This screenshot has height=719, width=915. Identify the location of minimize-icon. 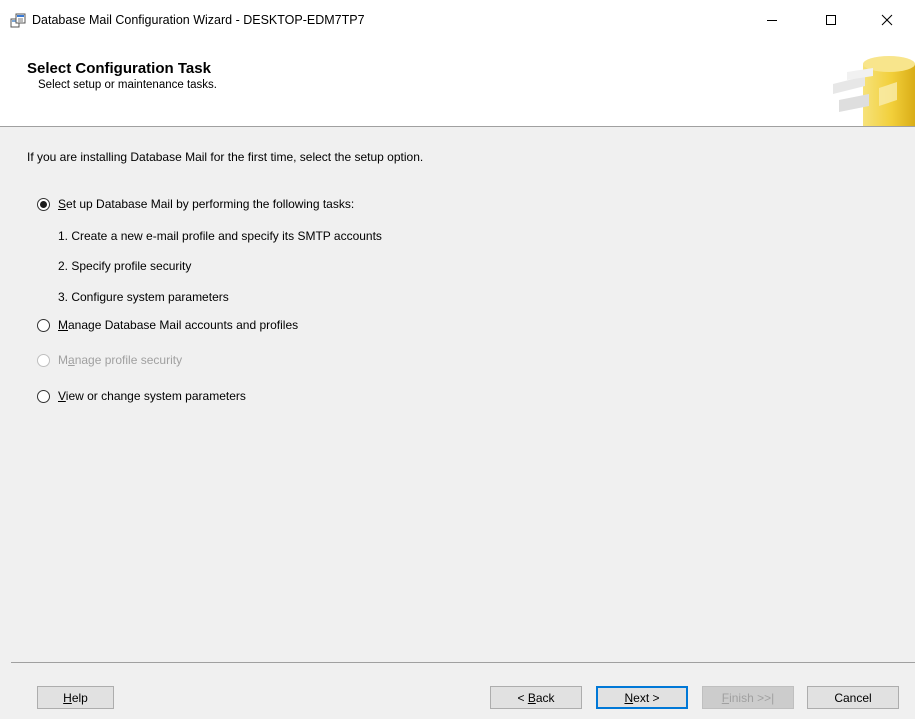
(772, 20).